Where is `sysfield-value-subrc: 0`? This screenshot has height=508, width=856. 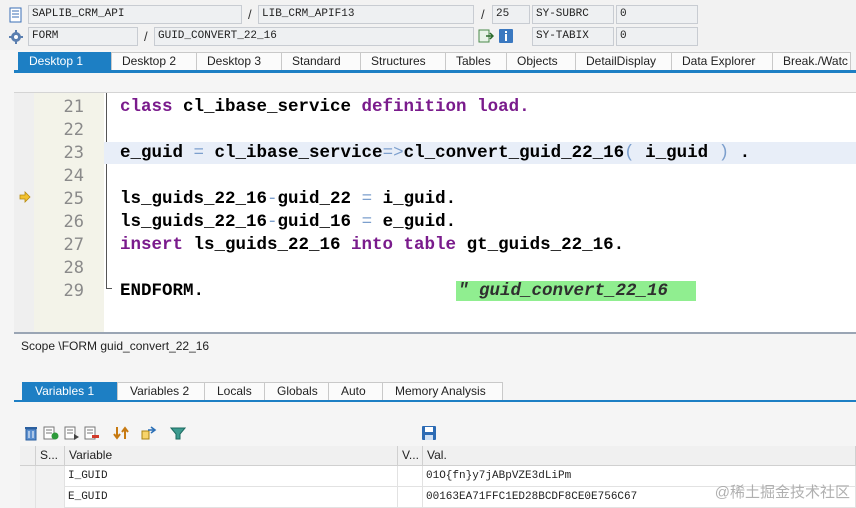 sysfield-value-subrc: 0 is located at coordinates (657, 14).